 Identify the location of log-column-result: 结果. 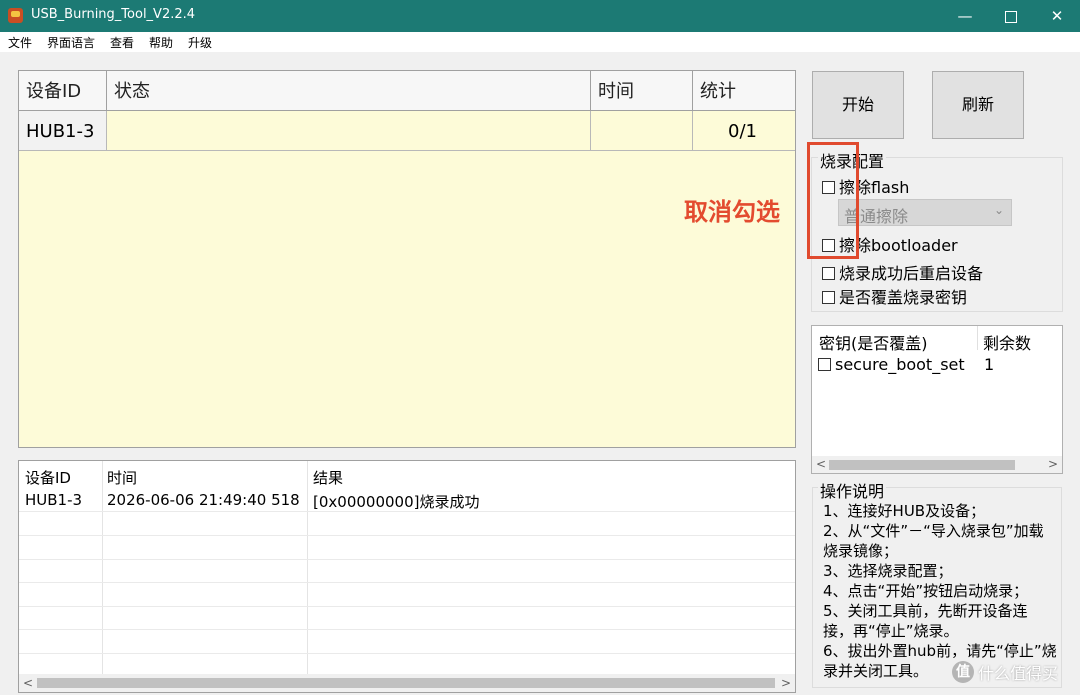
(328, 477).